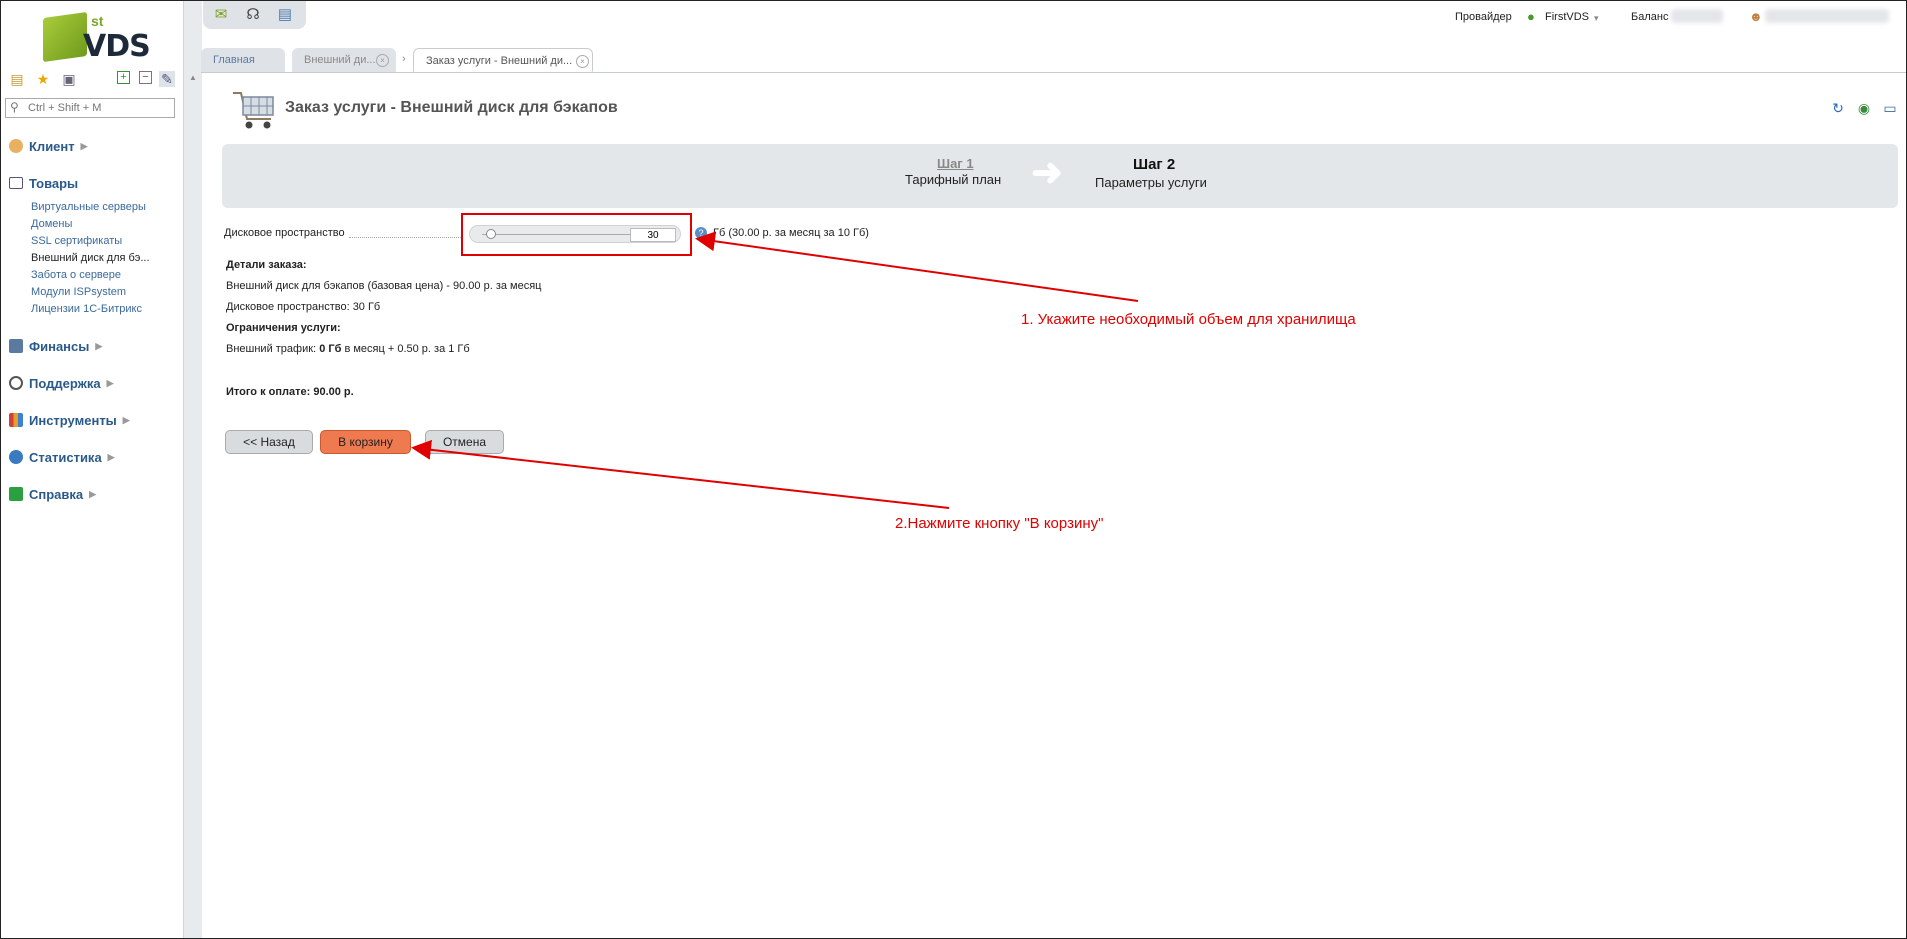 The image size is (1907, 939). I want to click on step-arrow-icon: ➜, so click(1047, 173).